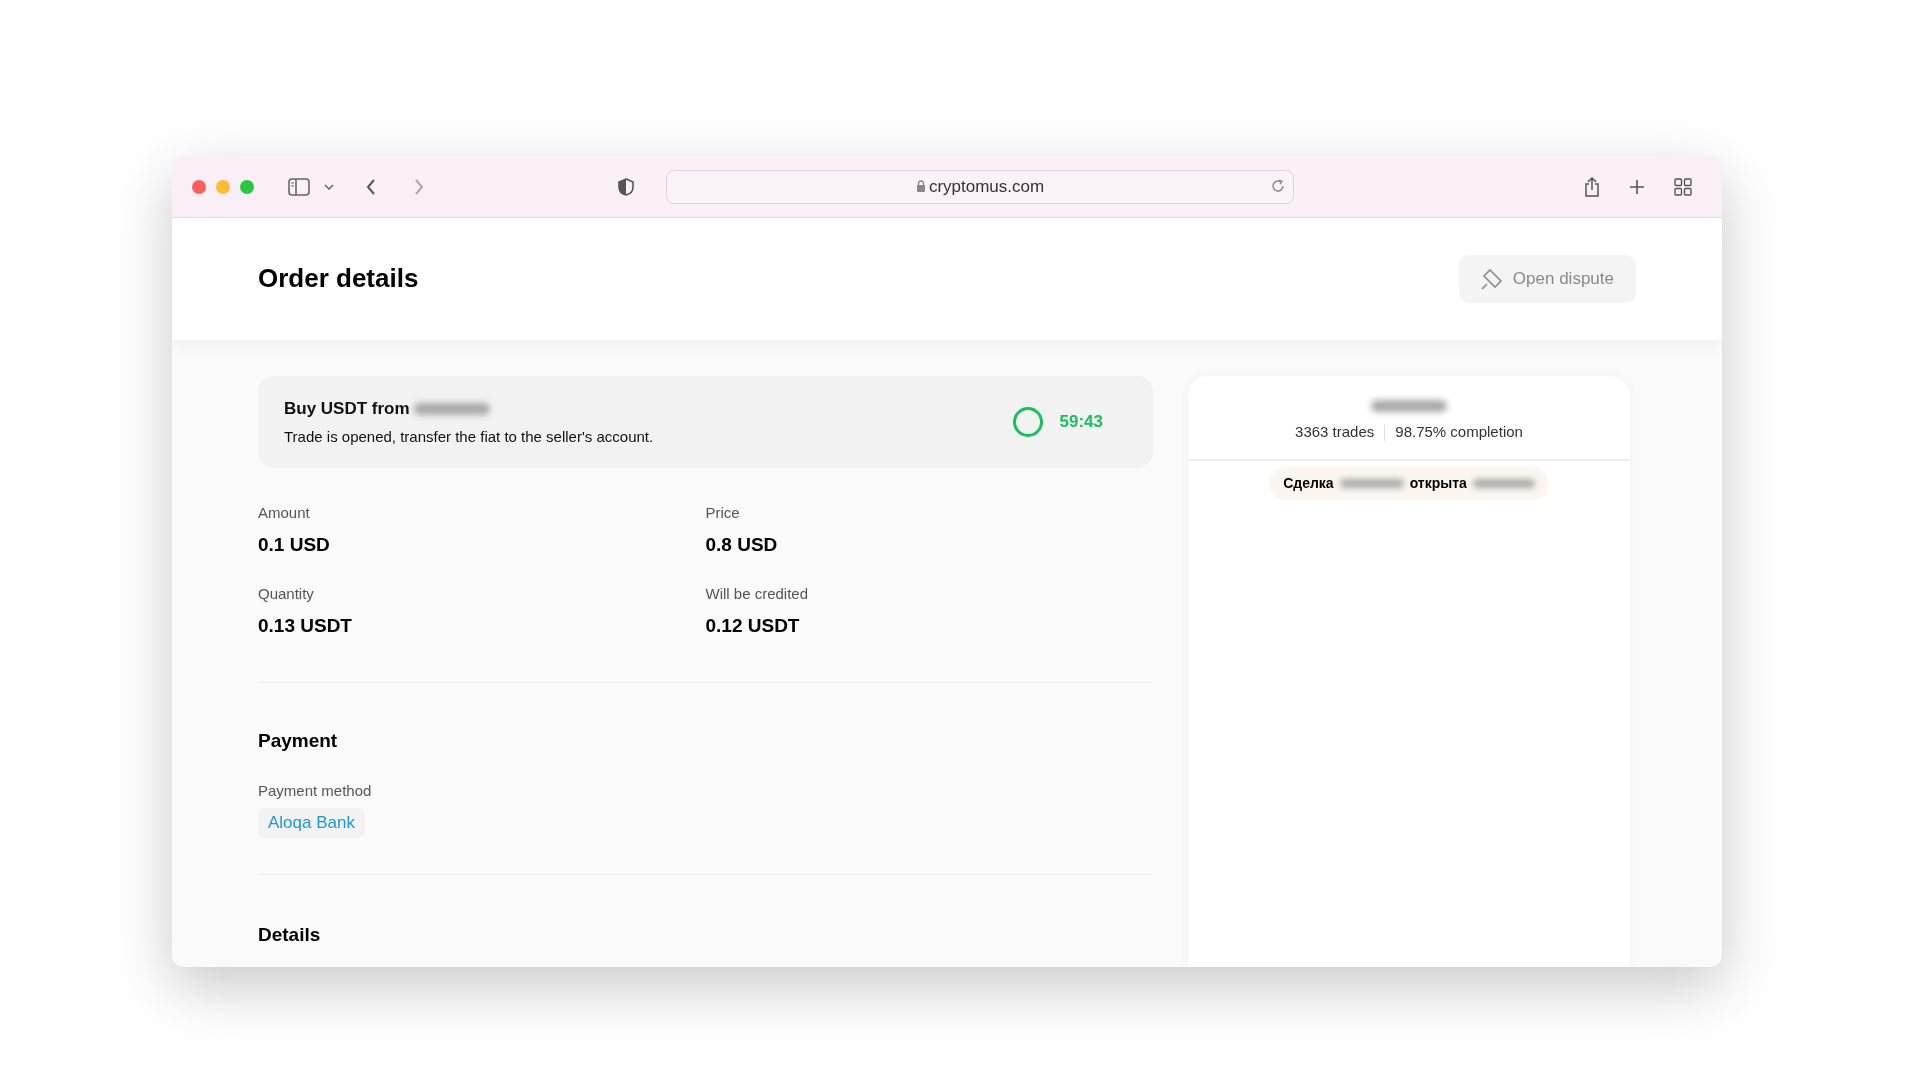 The height and width of the screenshot is (1080, 1920). Describe the element at coordinates (305, 625) in the screenshot. I see `field-value: 0.13 USDT` at that location.